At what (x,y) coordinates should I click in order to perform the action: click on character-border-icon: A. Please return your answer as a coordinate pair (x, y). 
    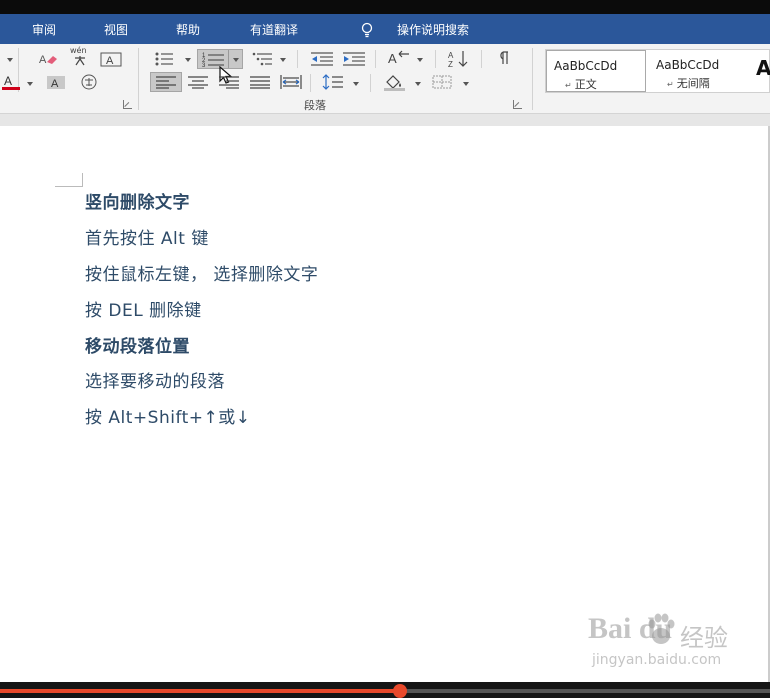
    Looking at the image, I should click on (111, 59).